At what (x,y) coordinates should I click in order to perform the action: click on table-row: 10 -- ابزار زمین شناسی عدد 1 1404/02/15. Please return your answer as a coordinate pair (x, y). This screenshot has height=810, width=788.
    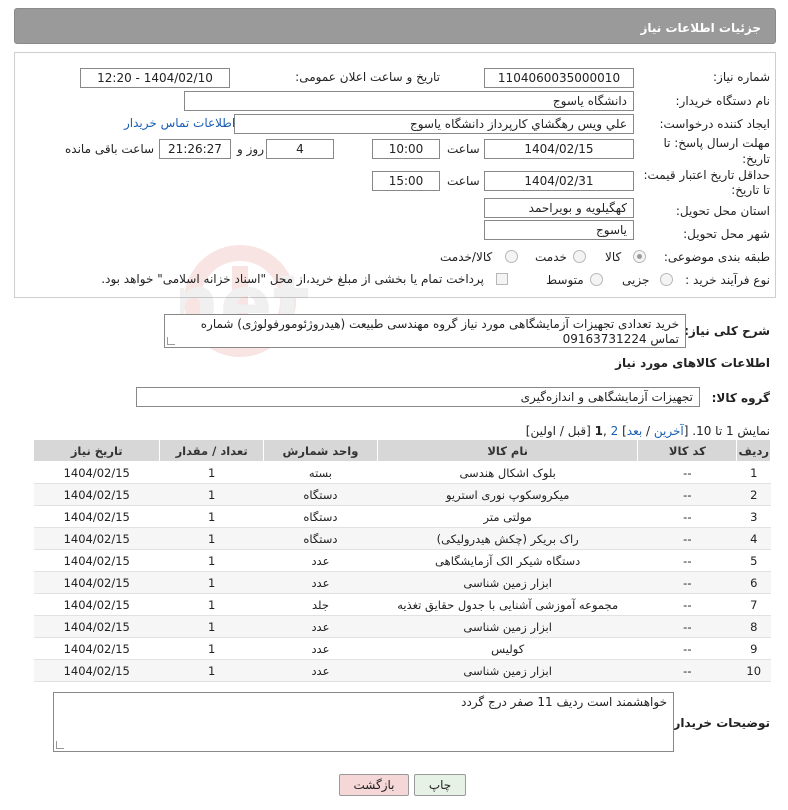
    Looking at the image, I should click on (402, 670).